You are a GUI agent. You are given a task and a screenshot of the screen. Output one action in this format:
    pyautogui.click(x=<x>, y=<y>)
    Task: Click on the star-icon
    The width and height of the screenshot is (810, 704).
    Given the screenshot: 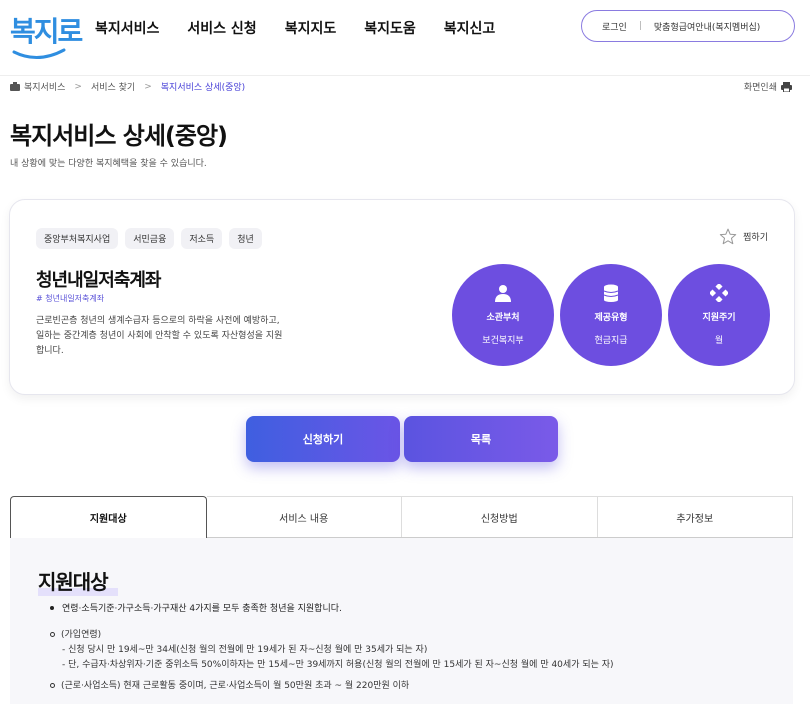 What is the action you would take?
    pyautogui.click(x=728, y=236)
    